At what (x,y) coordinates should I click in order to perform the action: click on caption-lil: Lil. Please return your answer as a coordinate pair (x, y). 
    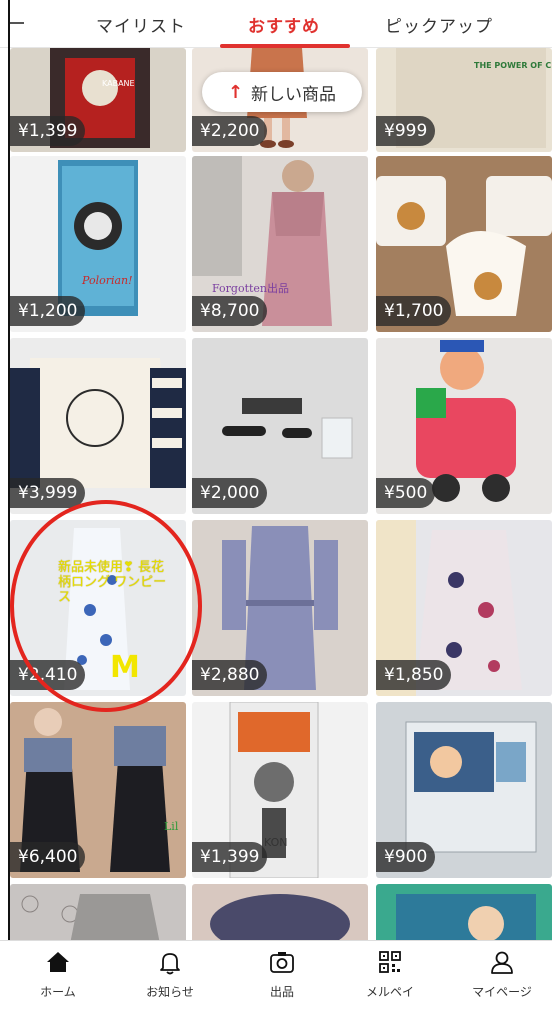
    Looking at the image, I should click on (171, 826).